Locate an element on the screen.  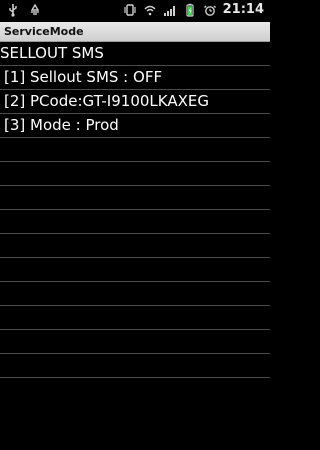
signal-icon is located at coordinates (170, 10).